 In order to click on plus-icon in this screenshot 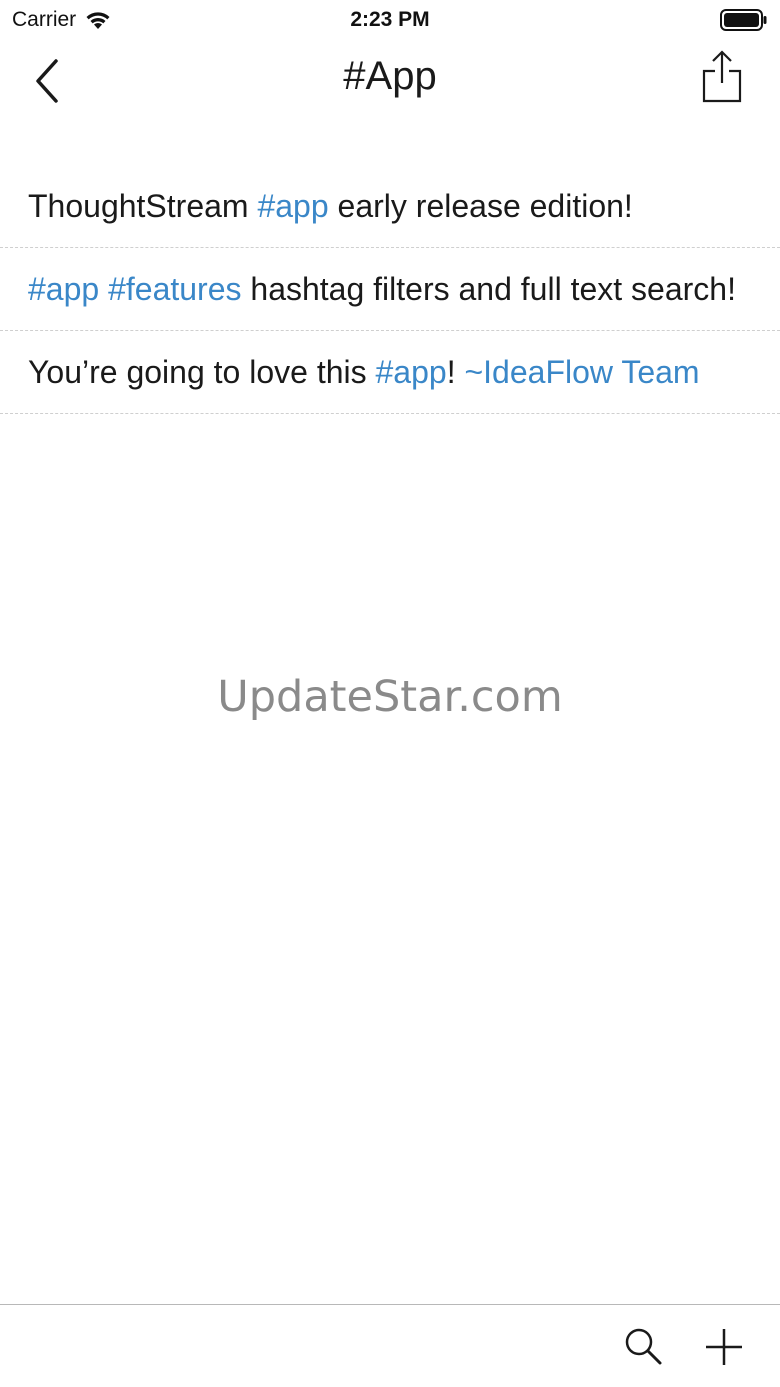, I will do `click(724, 1347)`.